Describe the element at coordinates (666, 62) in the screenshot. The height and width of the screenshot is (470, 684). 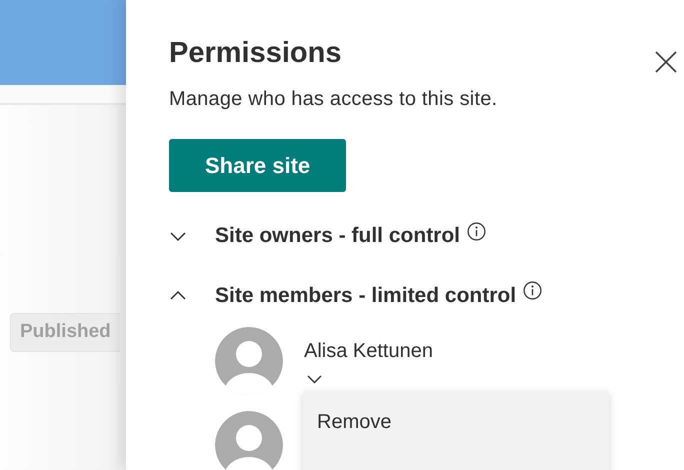
I see `close-icon` at that location.